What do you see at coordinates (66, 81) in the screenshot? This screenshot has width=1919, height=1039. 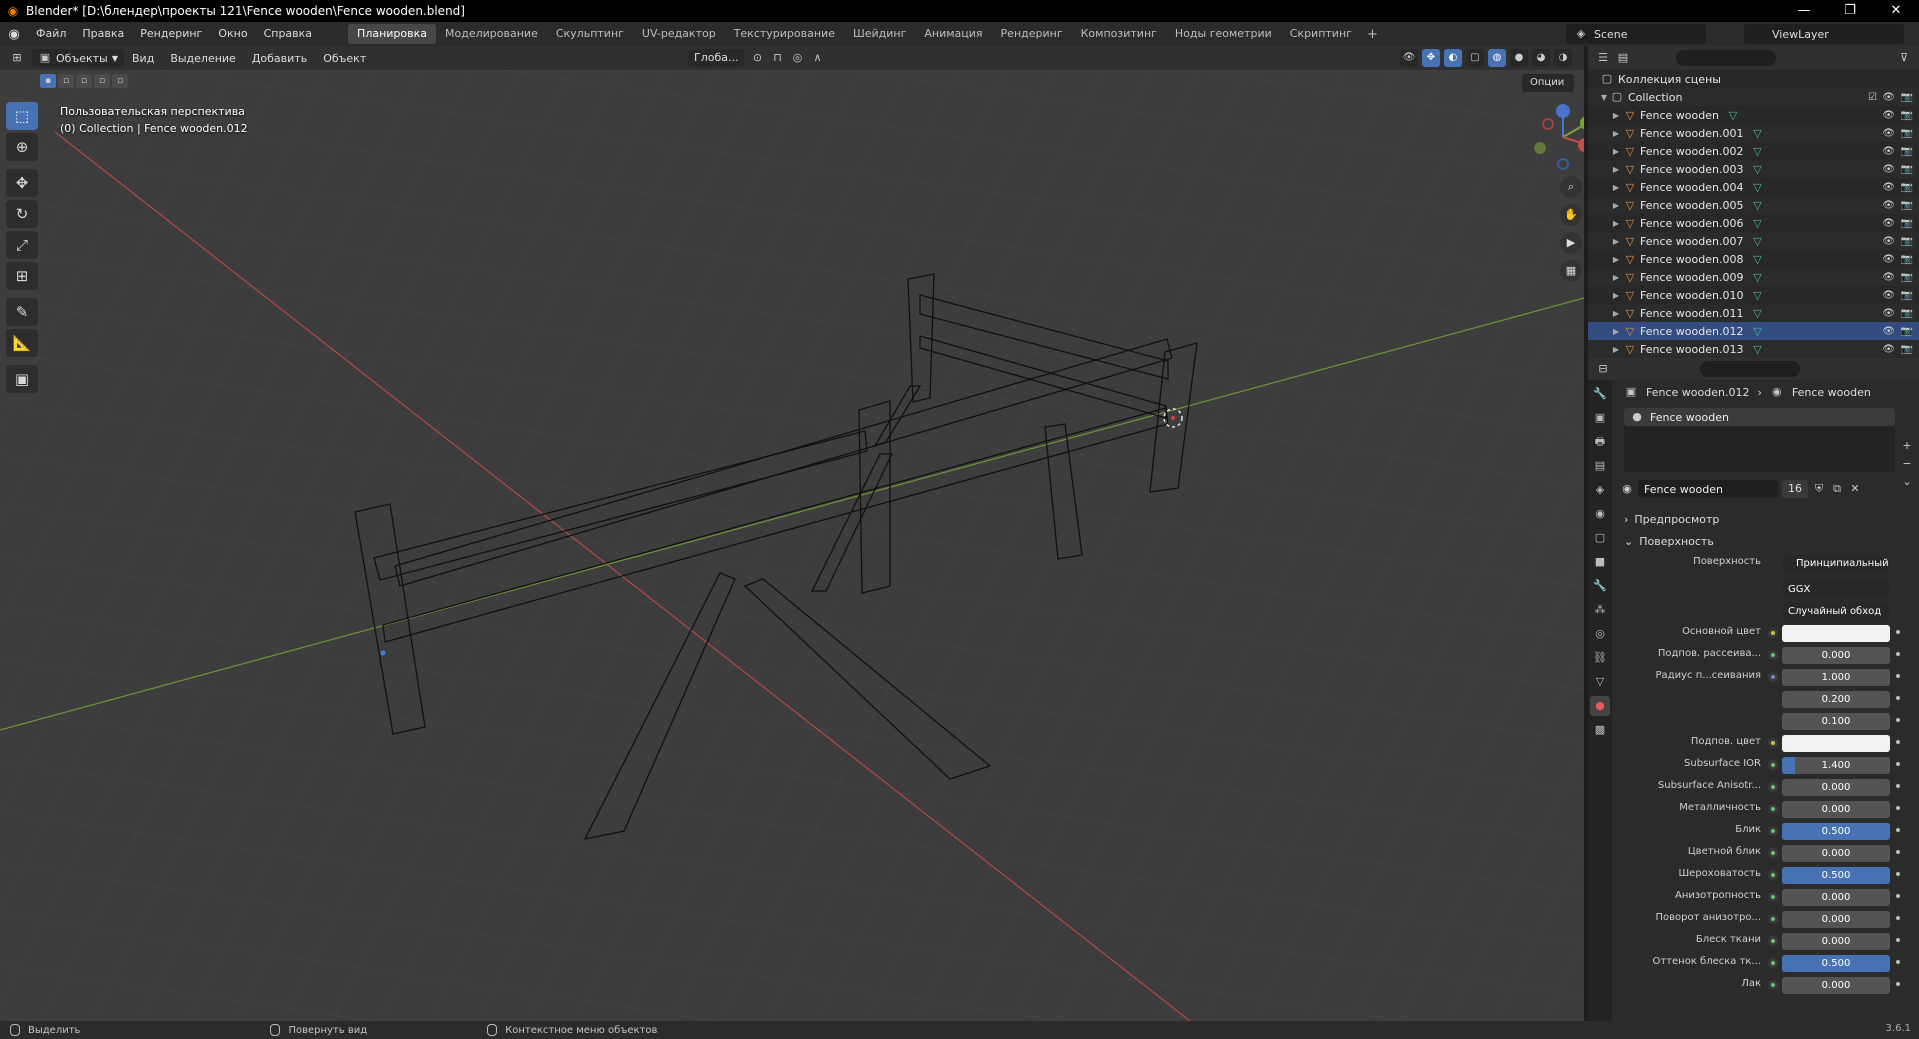 I see `select-extend-icon: ▫` at bounding box center [66, 81].